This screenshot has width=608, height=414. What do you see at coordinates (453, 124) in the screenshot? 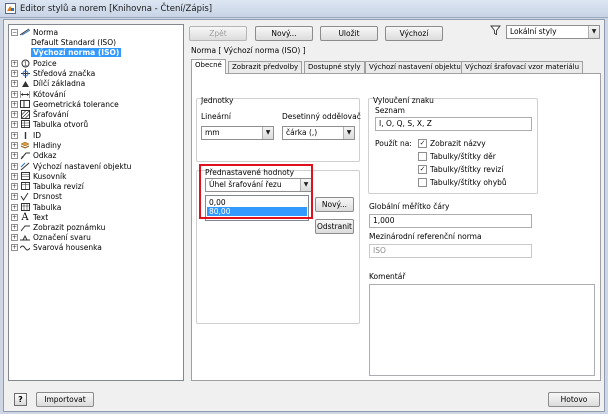
I see `exclude-list-input: I, O, Q, S, X, Z` at bounding box center [453, 124].